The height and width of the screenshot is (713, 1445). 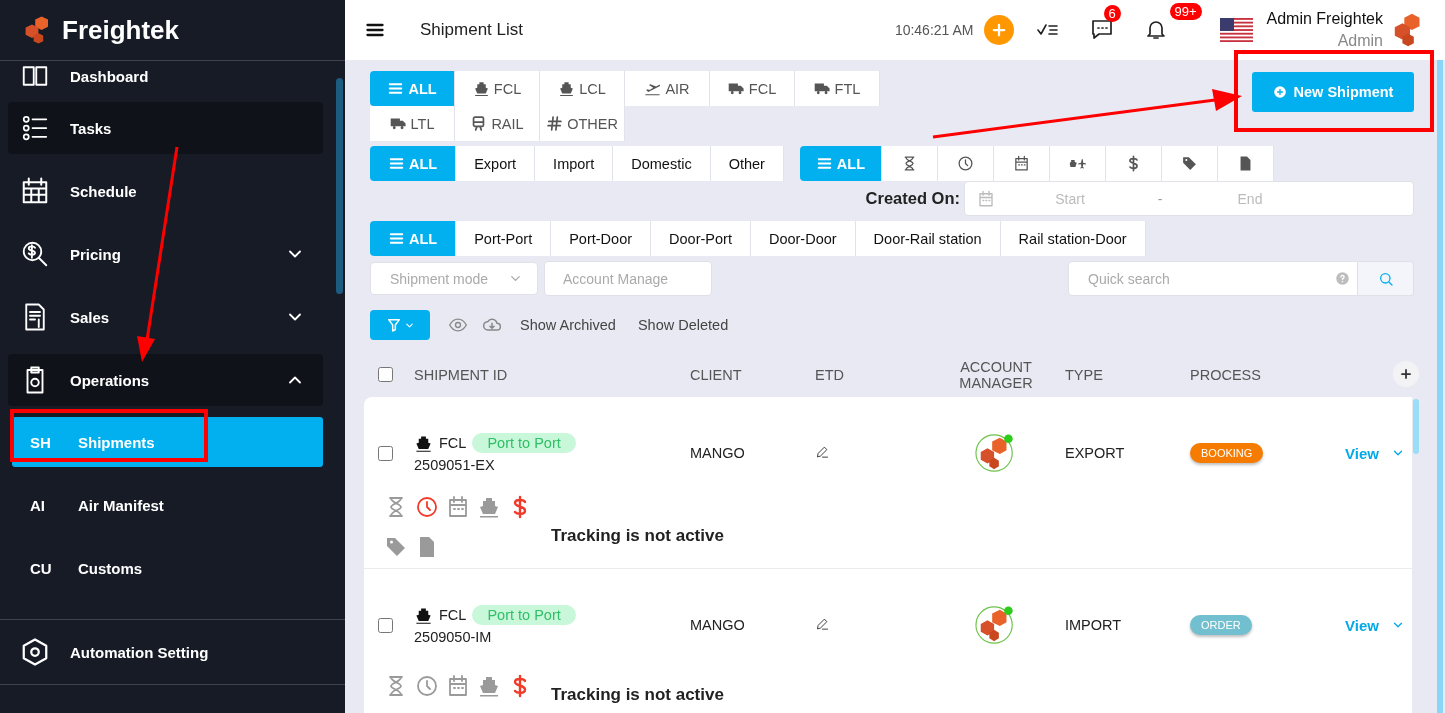 I want to click on item-label: Air Manifest, so click(x=121, y=505).